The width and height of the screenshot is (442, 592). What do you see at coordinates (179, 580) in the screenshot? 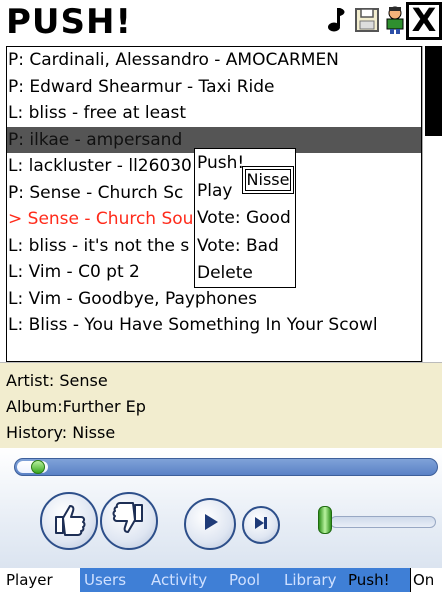
I see `tab-activity: Activity` at bounding box center [179, 580].